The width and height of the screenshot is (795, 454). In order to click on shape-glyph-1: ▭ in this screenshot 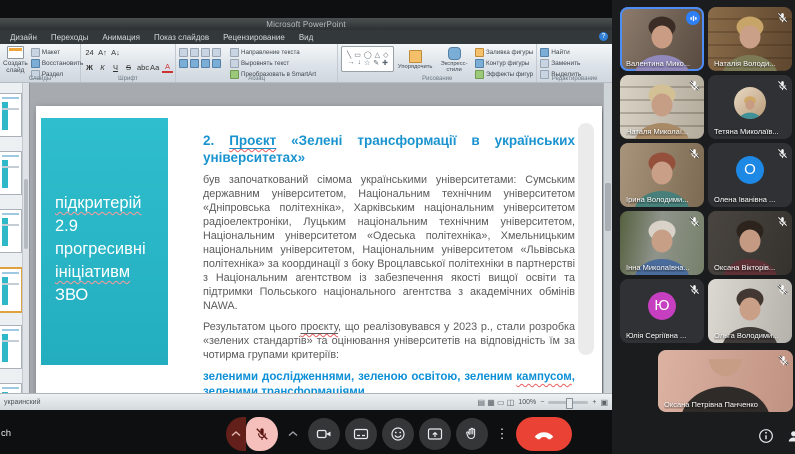, I will do `click(357, 55)`.